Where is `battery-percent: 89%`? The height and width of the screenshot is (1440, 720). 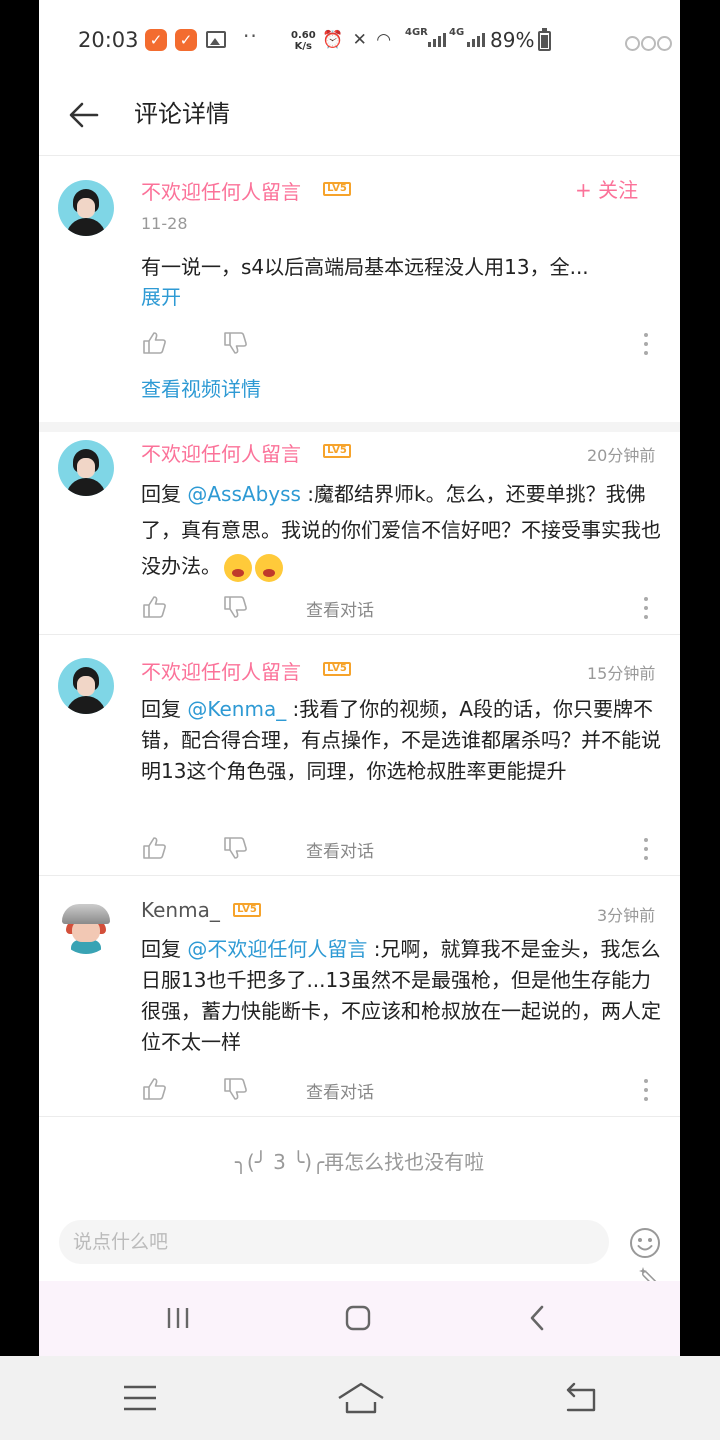
battery-percent: 89% is located at coordinates (512, 40).